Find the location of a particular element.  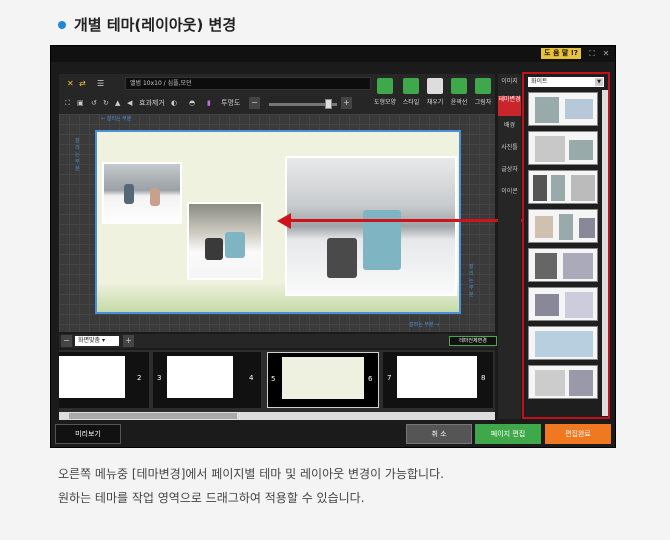

rotate-left-icon: ↺ is located at coordinates (94, 103).